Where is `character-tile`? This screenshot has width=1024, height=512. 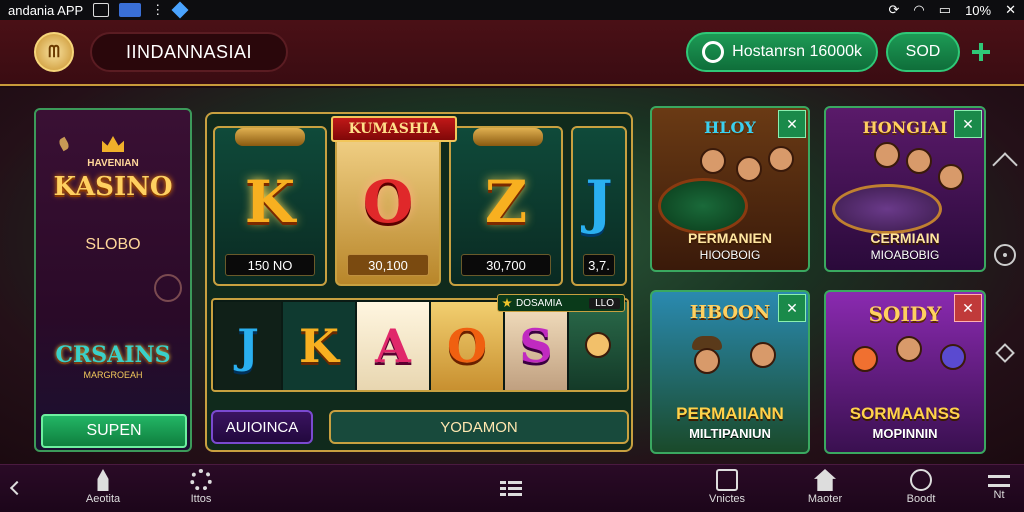
character-tile is located at coordinates (598, 346).